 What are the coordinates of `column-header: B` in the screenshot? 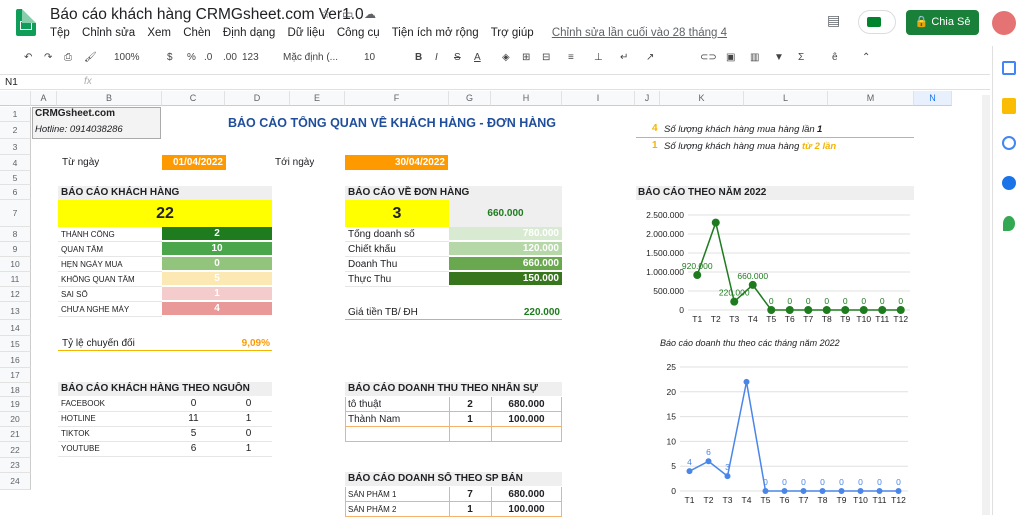 It's located at (109, 98).